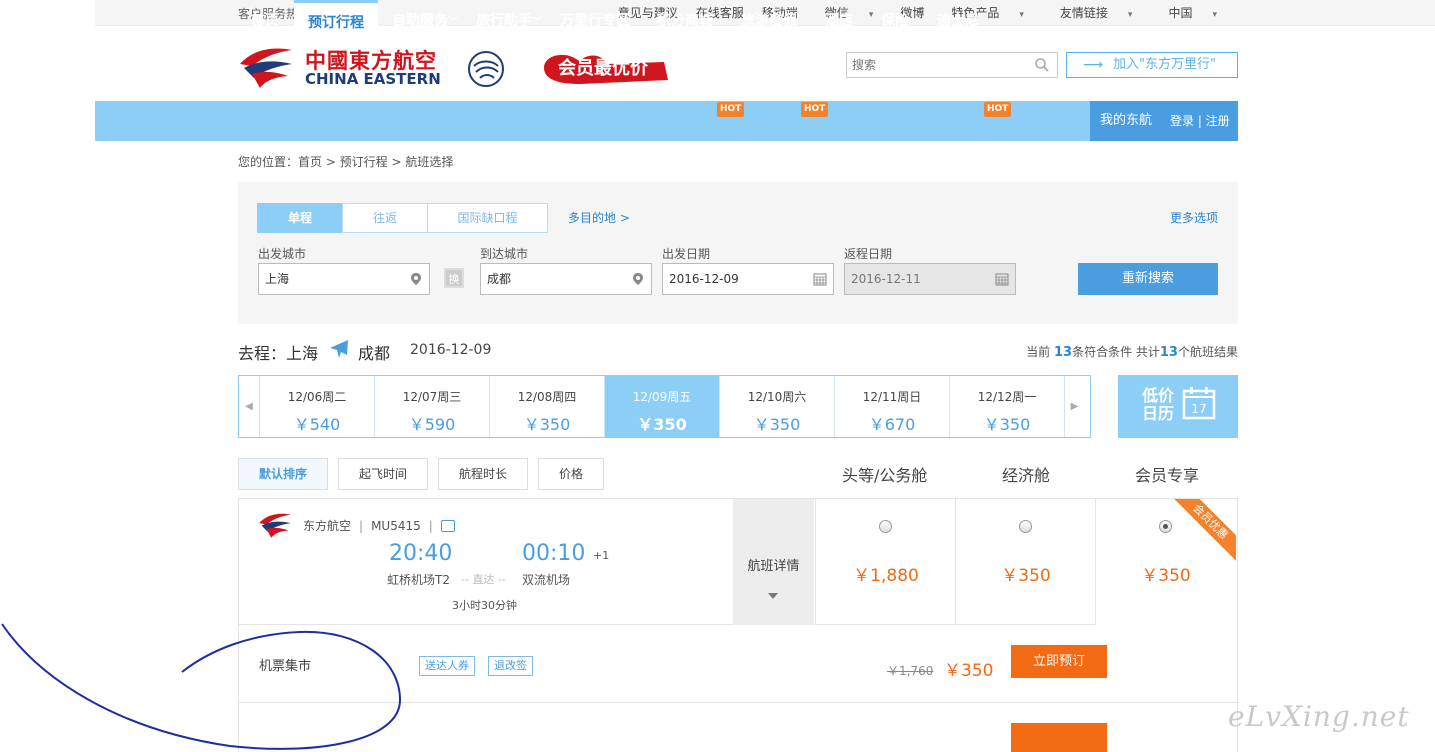  What do you see at coordinates (546, 580) in the screenshot?
I see `arrival-airport: 双流机场` at bounding box center [546, 580].